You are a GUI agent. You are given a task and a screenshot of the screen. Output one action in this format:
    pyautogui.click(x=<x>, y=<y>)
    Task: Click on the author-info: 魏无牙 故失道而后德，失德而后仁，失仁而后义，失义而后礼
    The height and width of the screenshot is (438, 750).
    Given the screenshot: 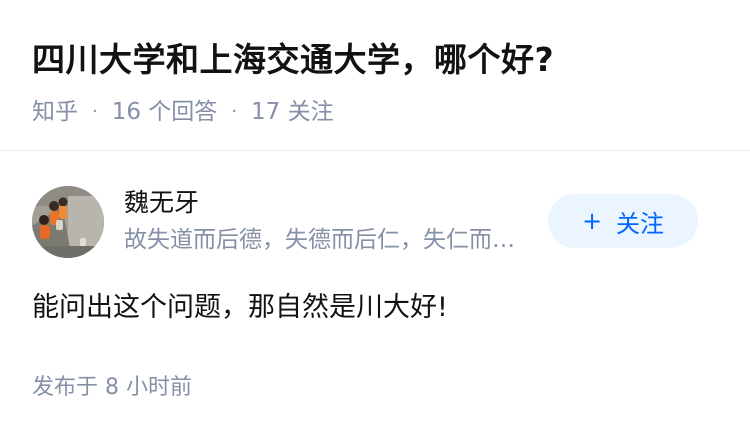 What is the action you would take?
    pyautogui.click(x=334, y=221)
    